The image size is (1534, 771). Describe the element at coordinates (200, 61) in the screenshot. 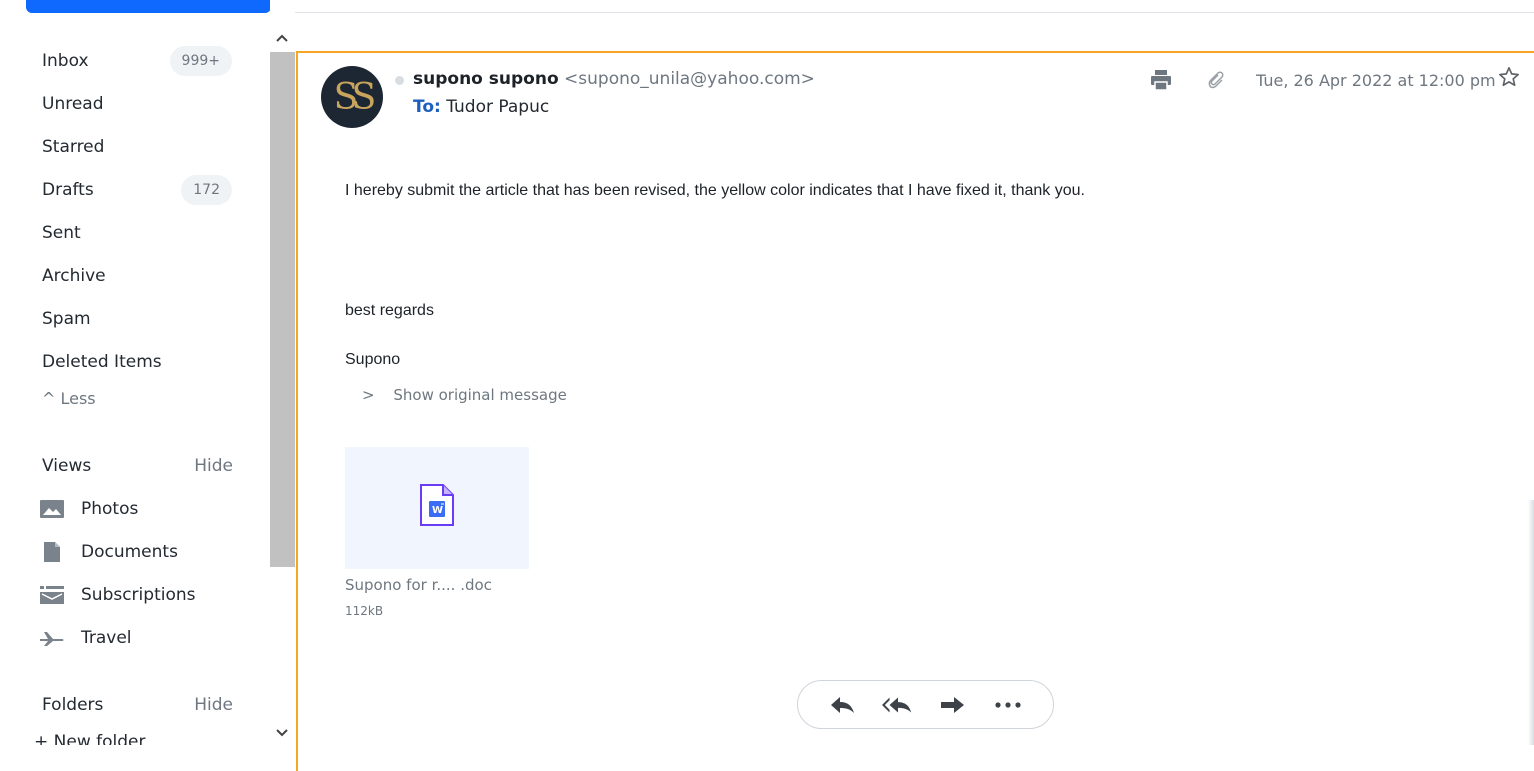

I see `unread-count-badge: 999+` at that location.